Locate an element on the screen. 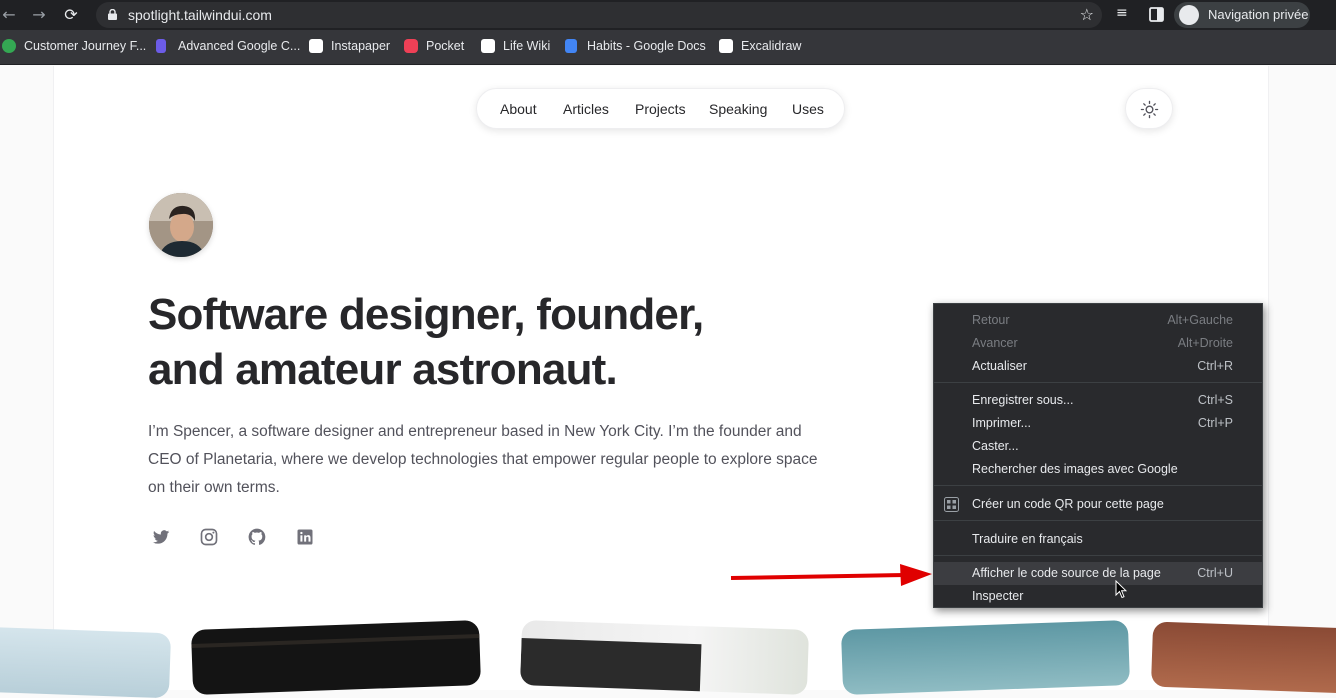 This screenshot has height=698, width=1336. instagram-icon is located at coordinates (209, 537).